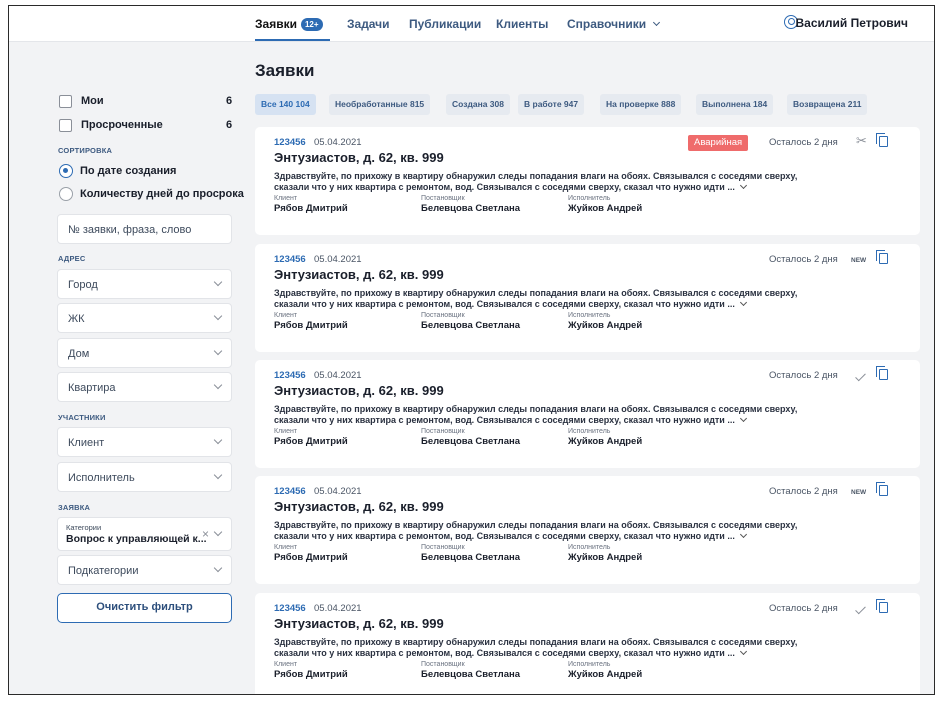  What do you see at coordinates (144, 608) in the screenshot?
I see `clear-filter-button: Очистить фильтр` at bounding box center [144, 608].